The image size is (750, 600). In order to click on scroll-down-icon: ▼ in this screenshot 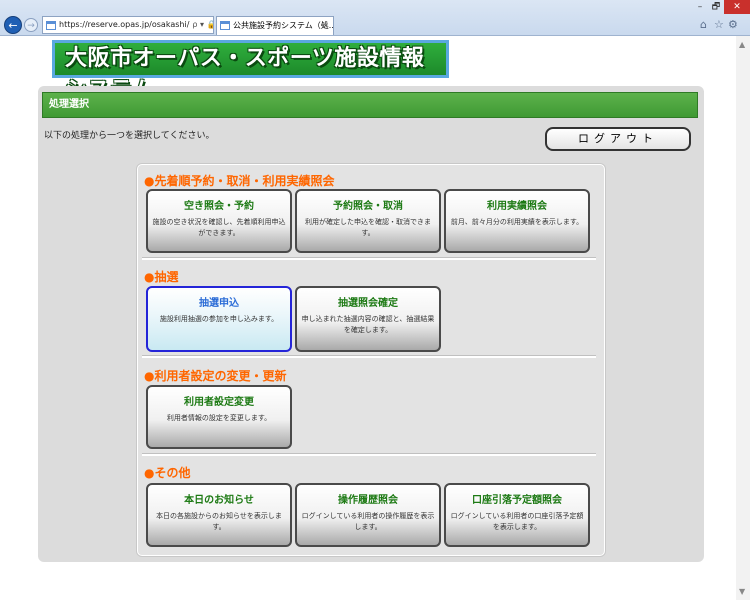, I will do `click(742, 591)`.